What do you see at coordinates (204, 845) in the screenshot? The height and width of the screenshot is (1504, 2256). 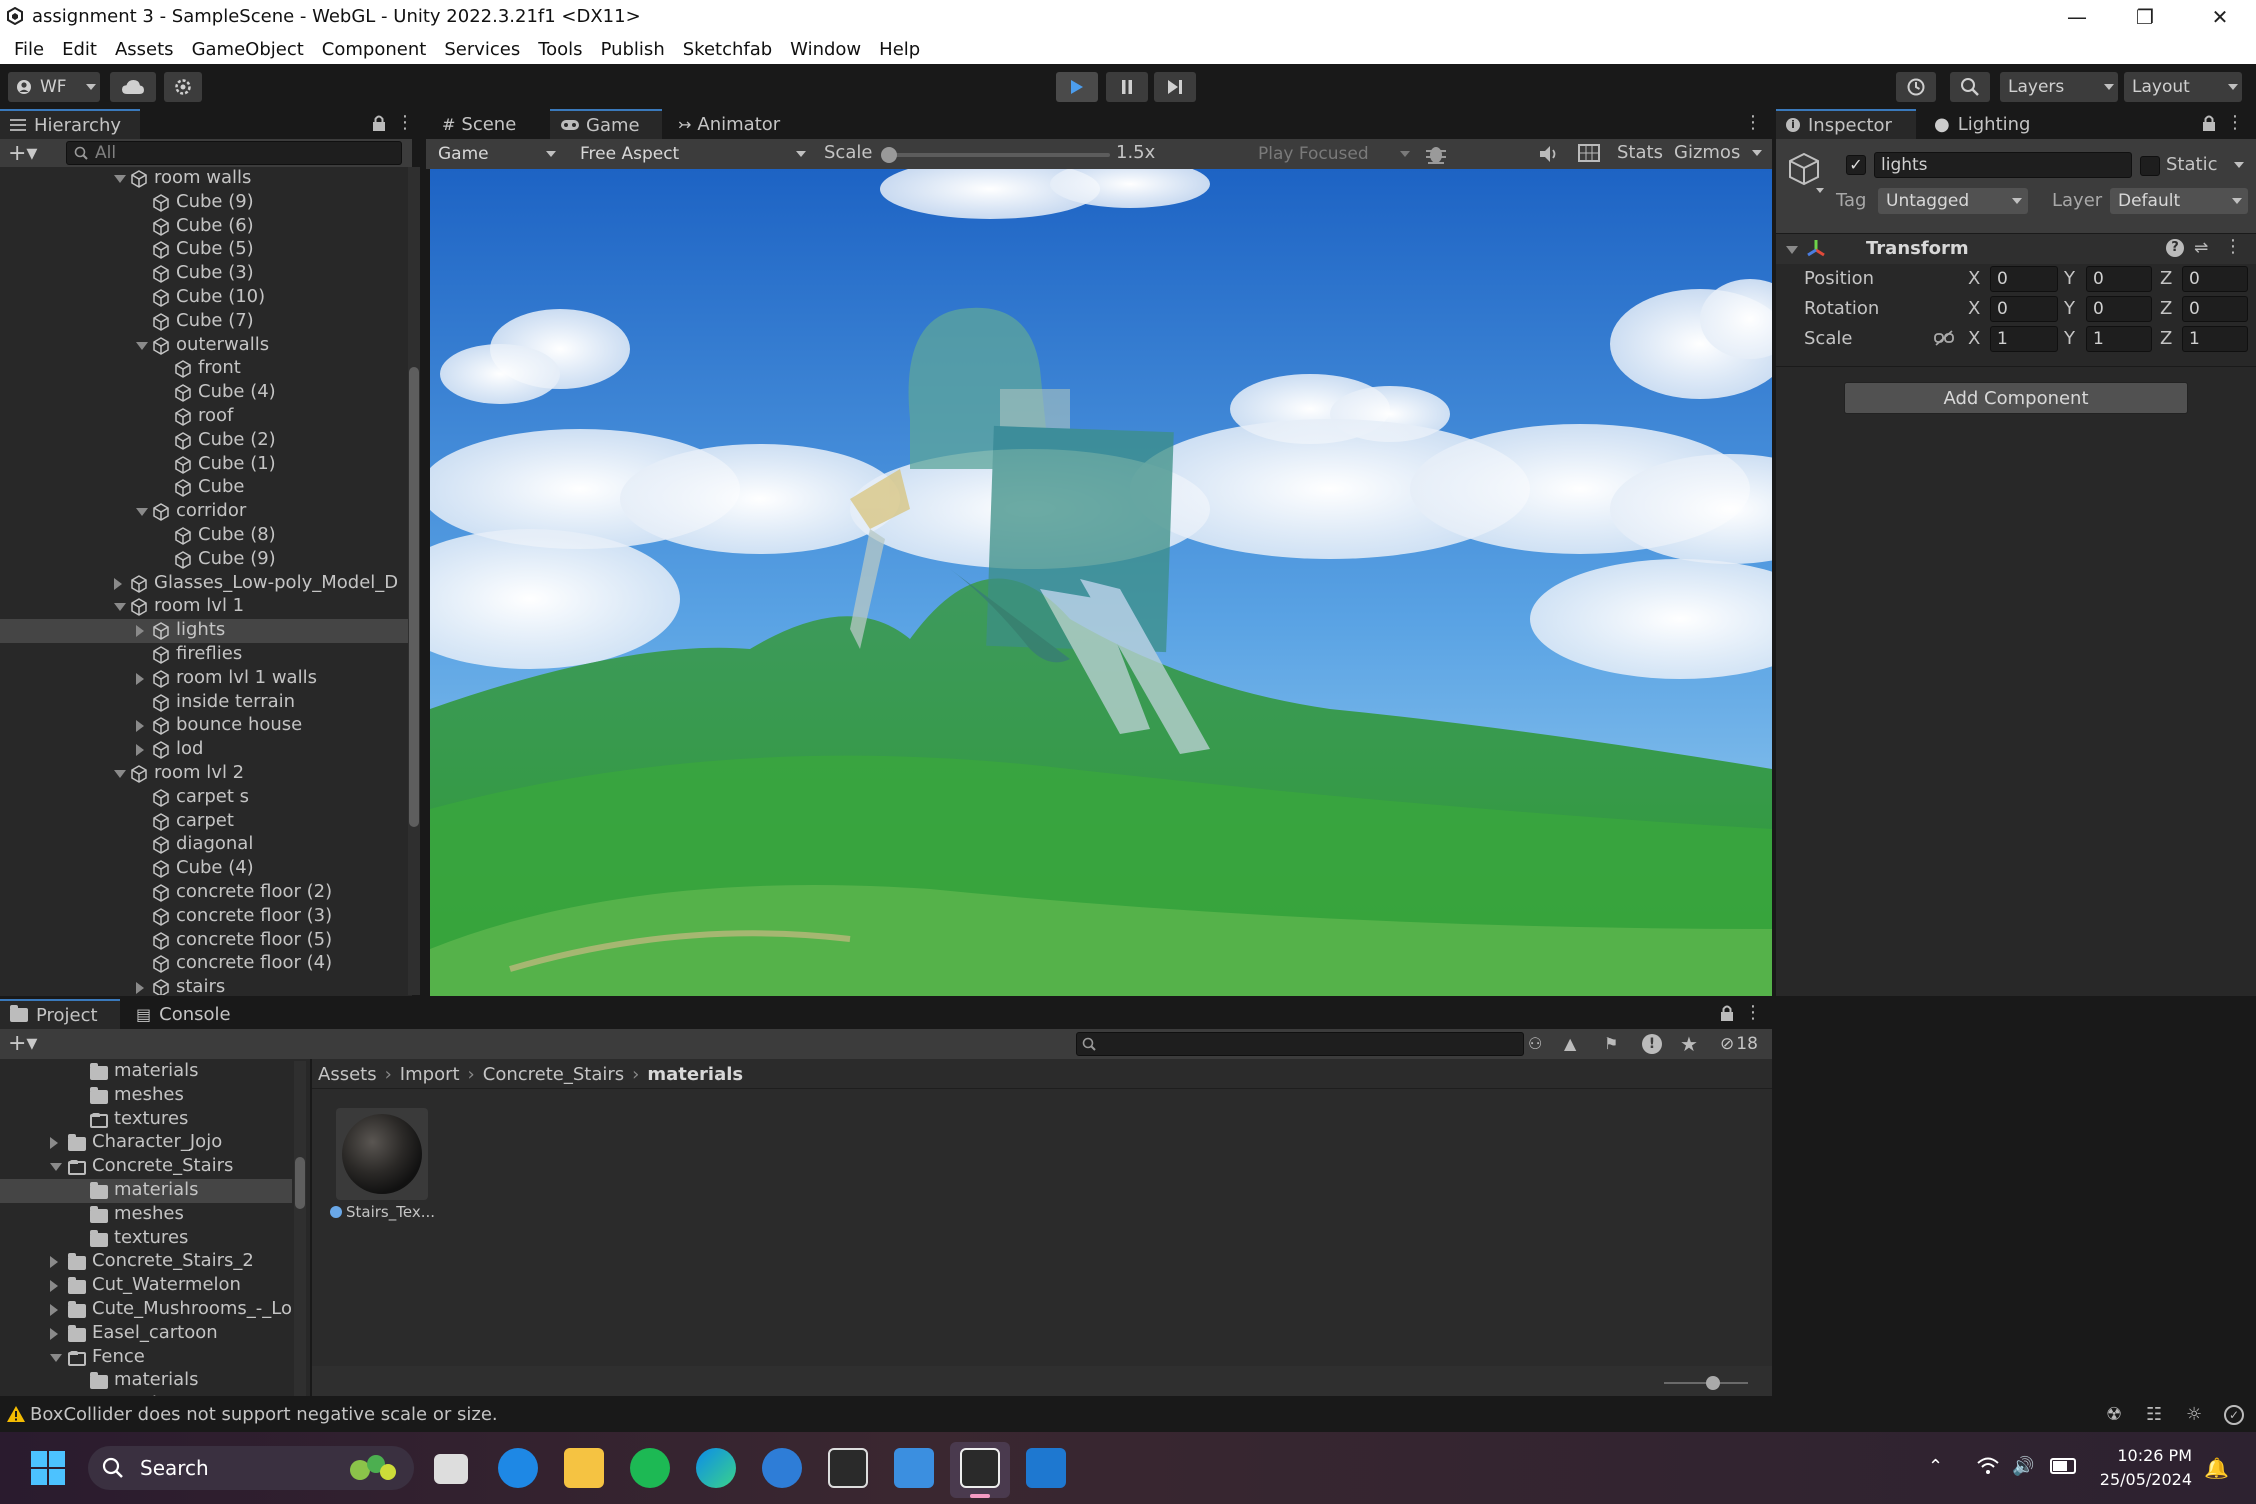 I see `hierarchy-item: diagonal` at bounding box center [204, 845].